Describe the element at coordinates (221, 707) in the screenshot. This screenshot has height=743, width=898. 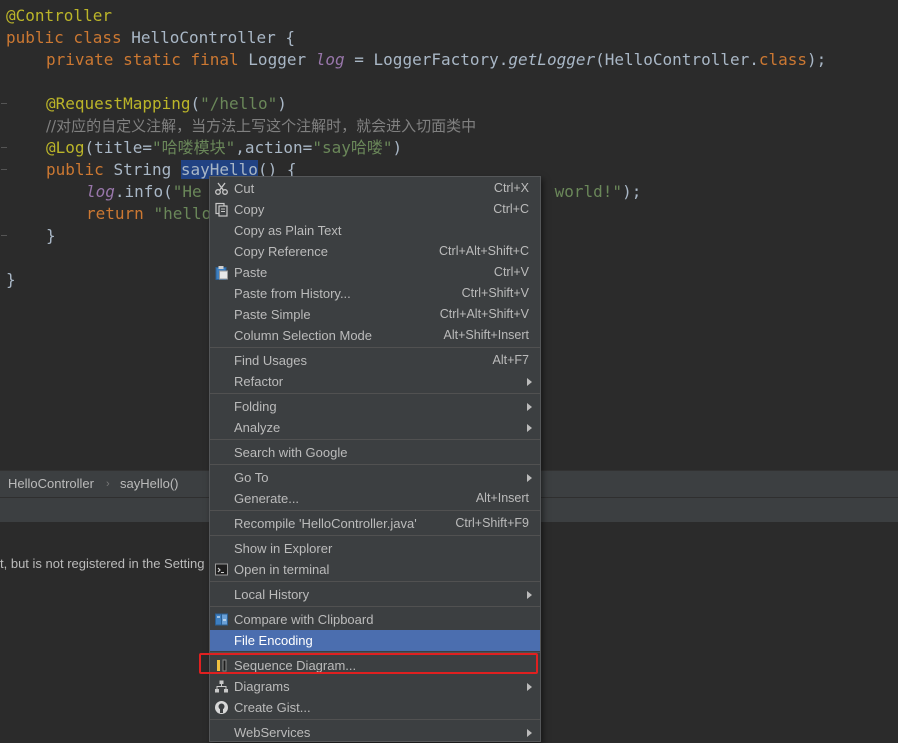
I see `github-icon` at that location.